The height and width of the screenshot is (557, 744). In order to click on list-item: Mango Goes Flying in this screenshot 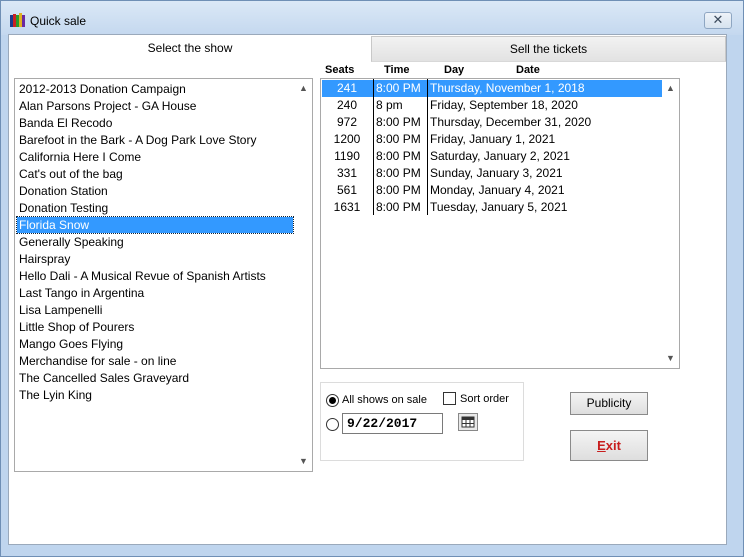, I will do `click(155, 344)`.